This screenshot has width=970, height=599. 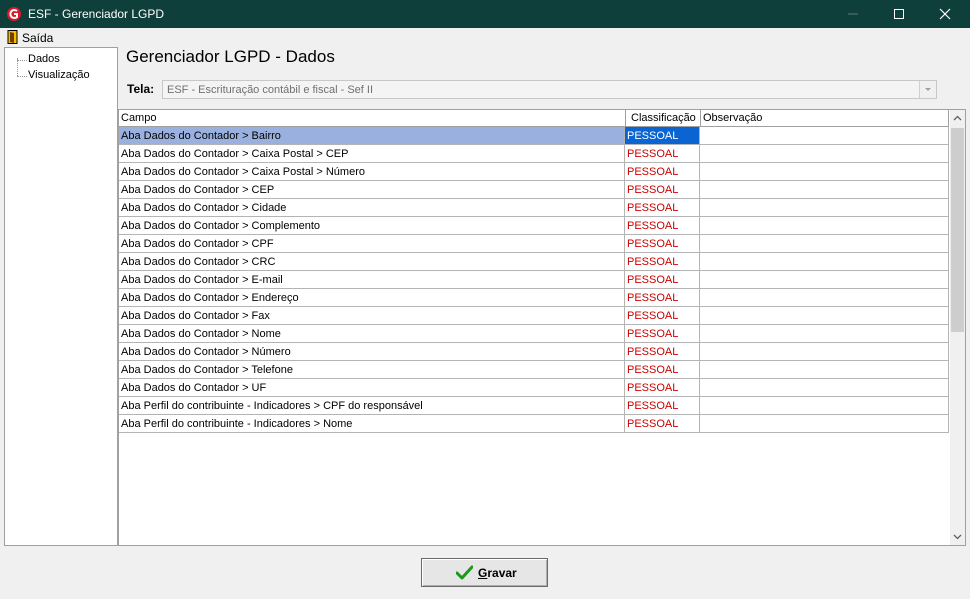 I want to click on tela-label: Tela:, so click(x=141, y=89).